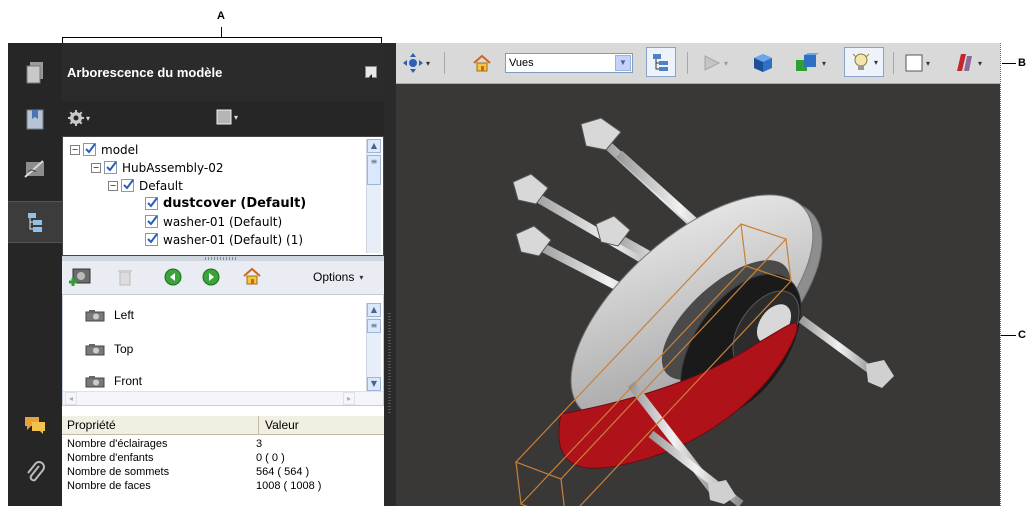  What do you see at coordinates (569, 63) in the screenshot?
I see `views-select: Vues ▼` at bounding box center [569, 63].